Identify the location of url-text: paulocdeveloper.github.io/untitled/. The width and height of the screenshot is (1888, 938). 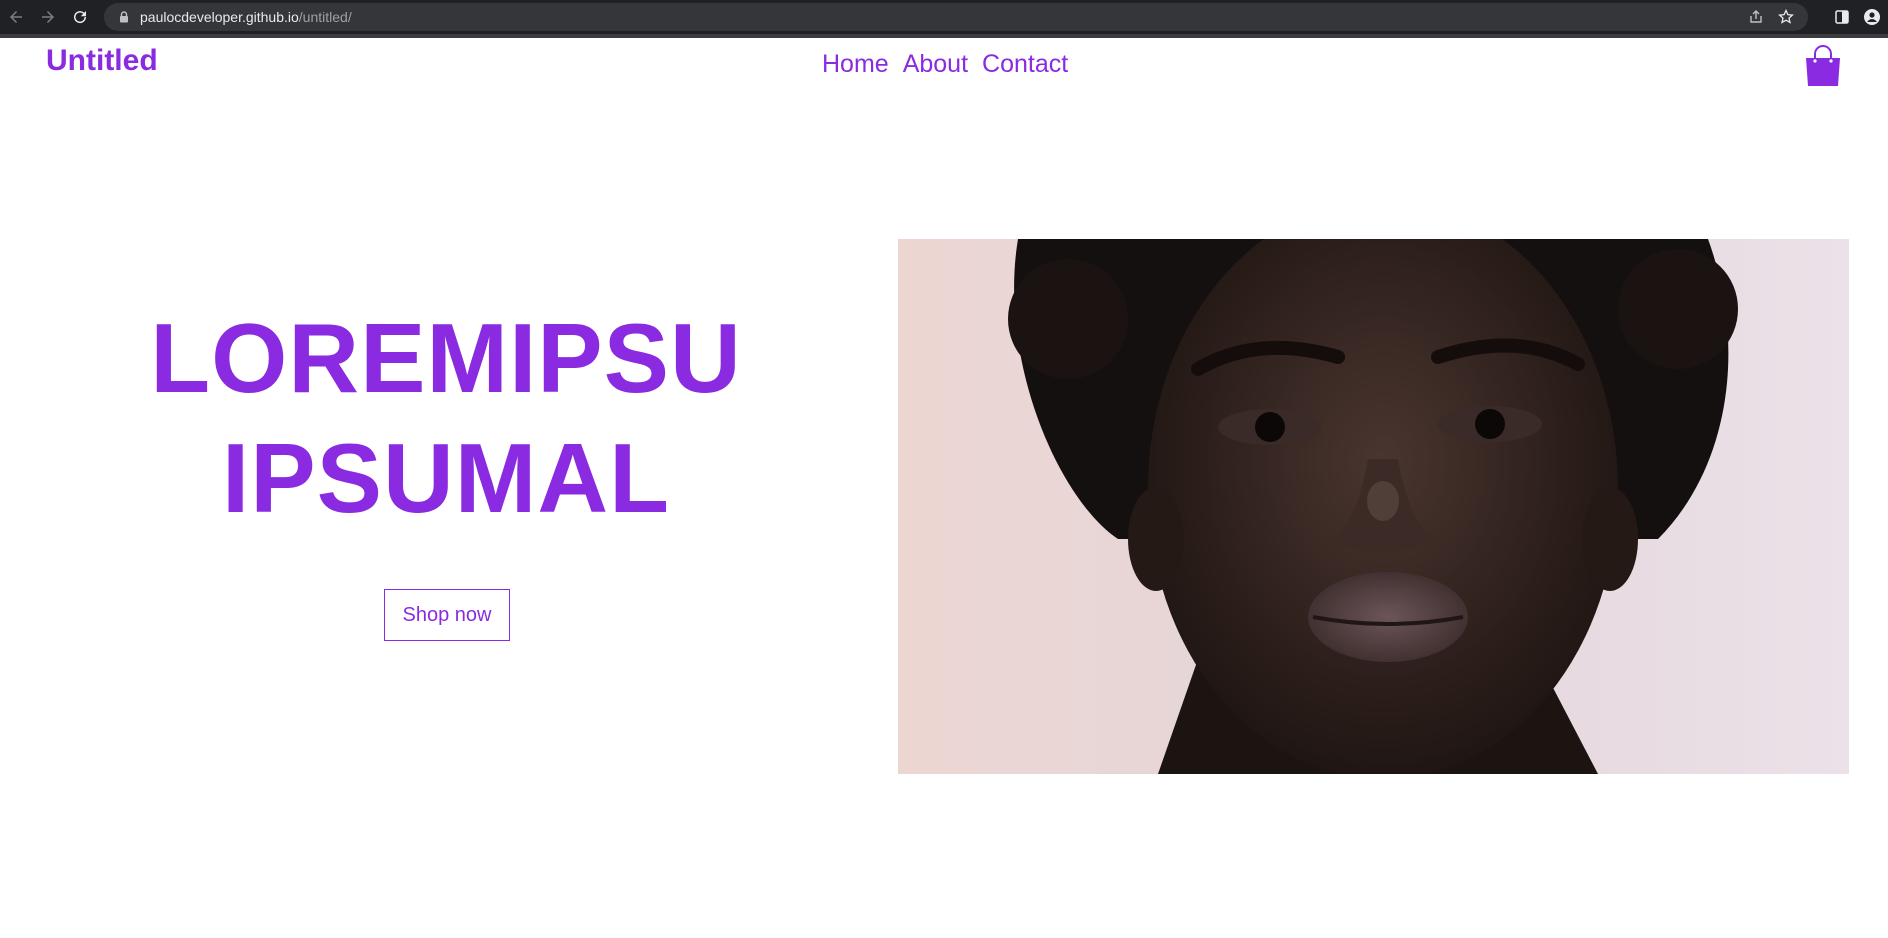
(246, 17).